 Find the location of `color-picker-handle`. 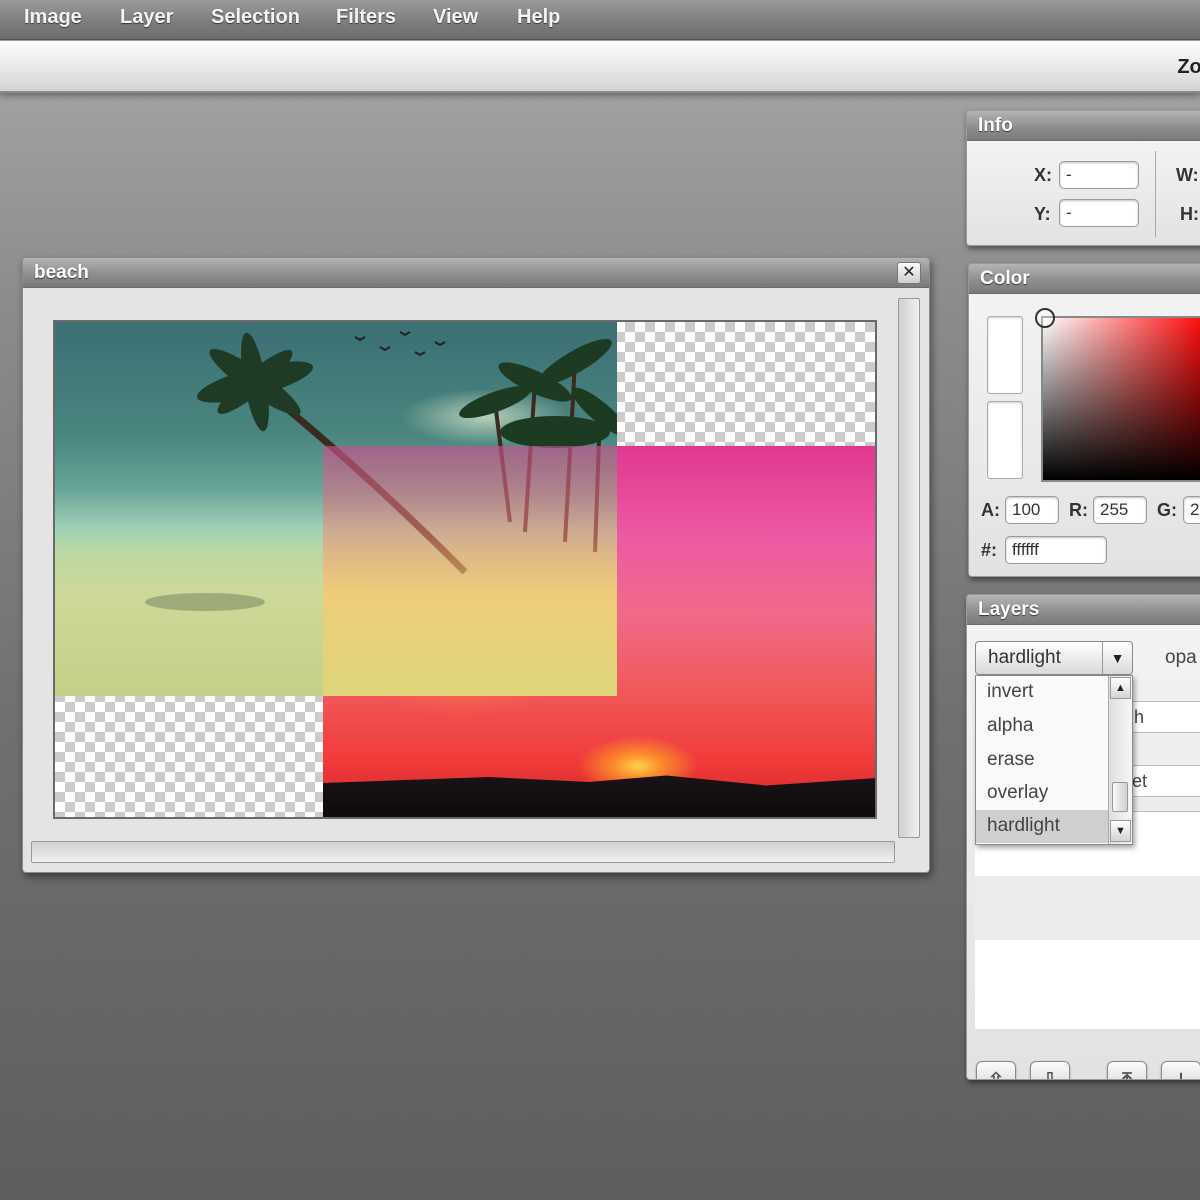

color-picker-handle is located at coordinates (1045, 318).